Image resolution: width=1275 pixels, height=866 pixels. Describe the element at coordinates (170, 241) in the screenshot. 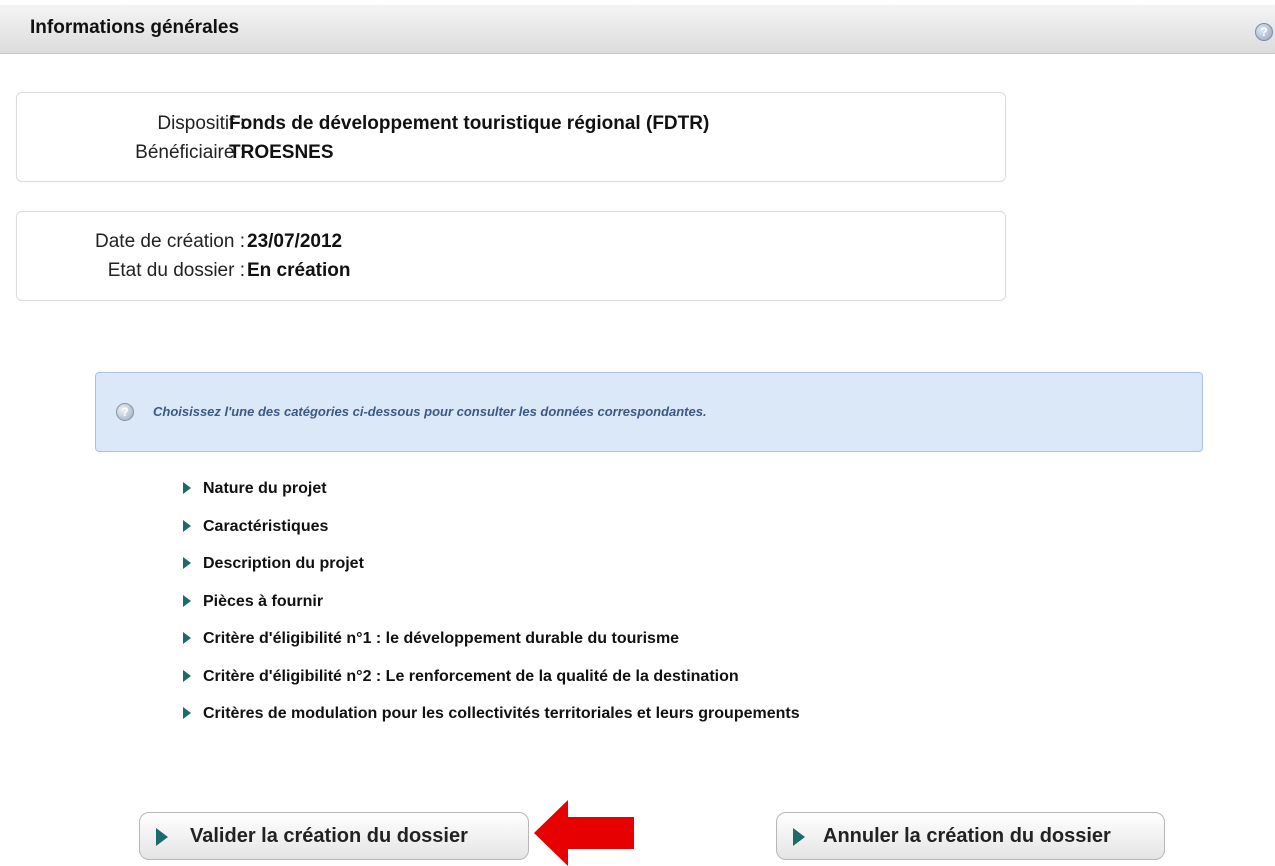

I see `date-label: Date de création :` at that location.